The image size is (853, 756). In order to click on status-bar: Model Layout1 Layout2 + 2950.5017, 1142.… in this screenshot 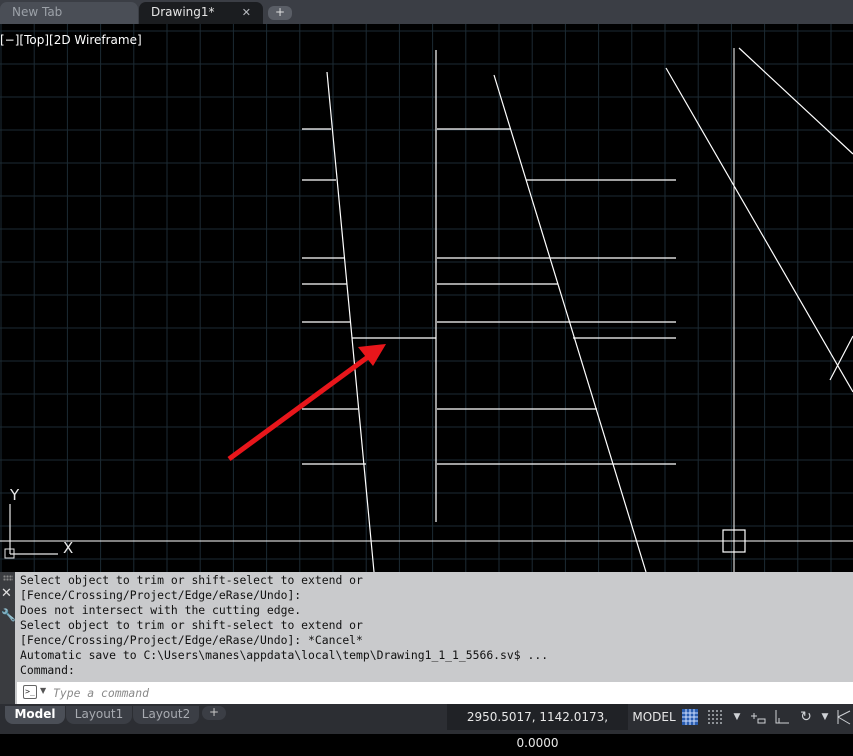, I will do `click(426, 727)`.